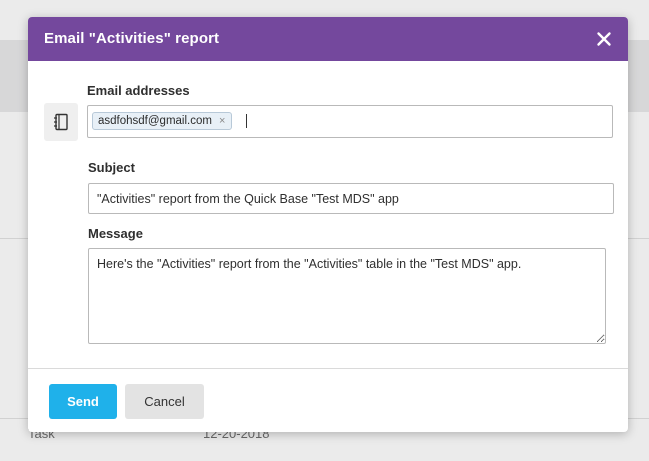 The image size is (649, 461). I want to click on send-button: Send, so click(83, 401).